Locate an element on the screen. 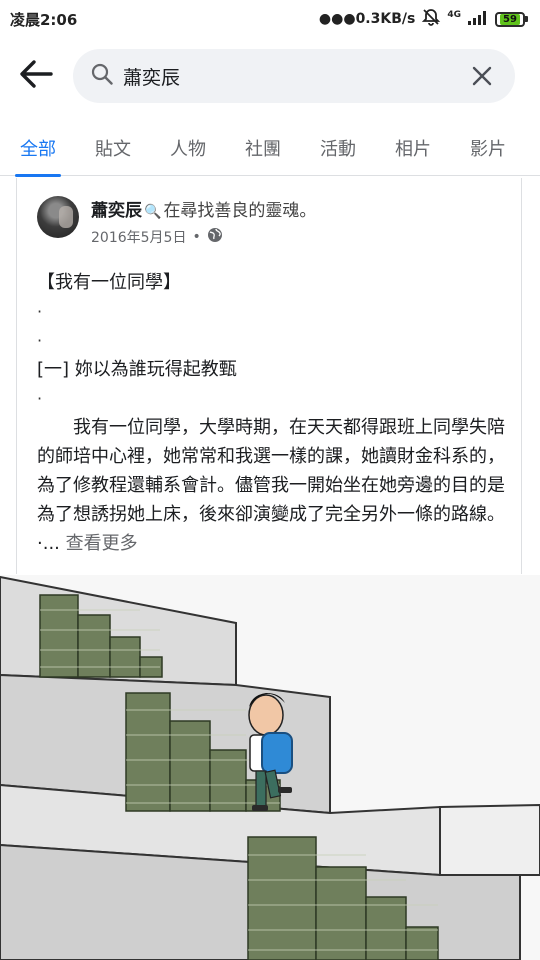 This screenshot has width=540, height=960. post-title: 【我有一位同學】 is located at coordinates (109, 282).